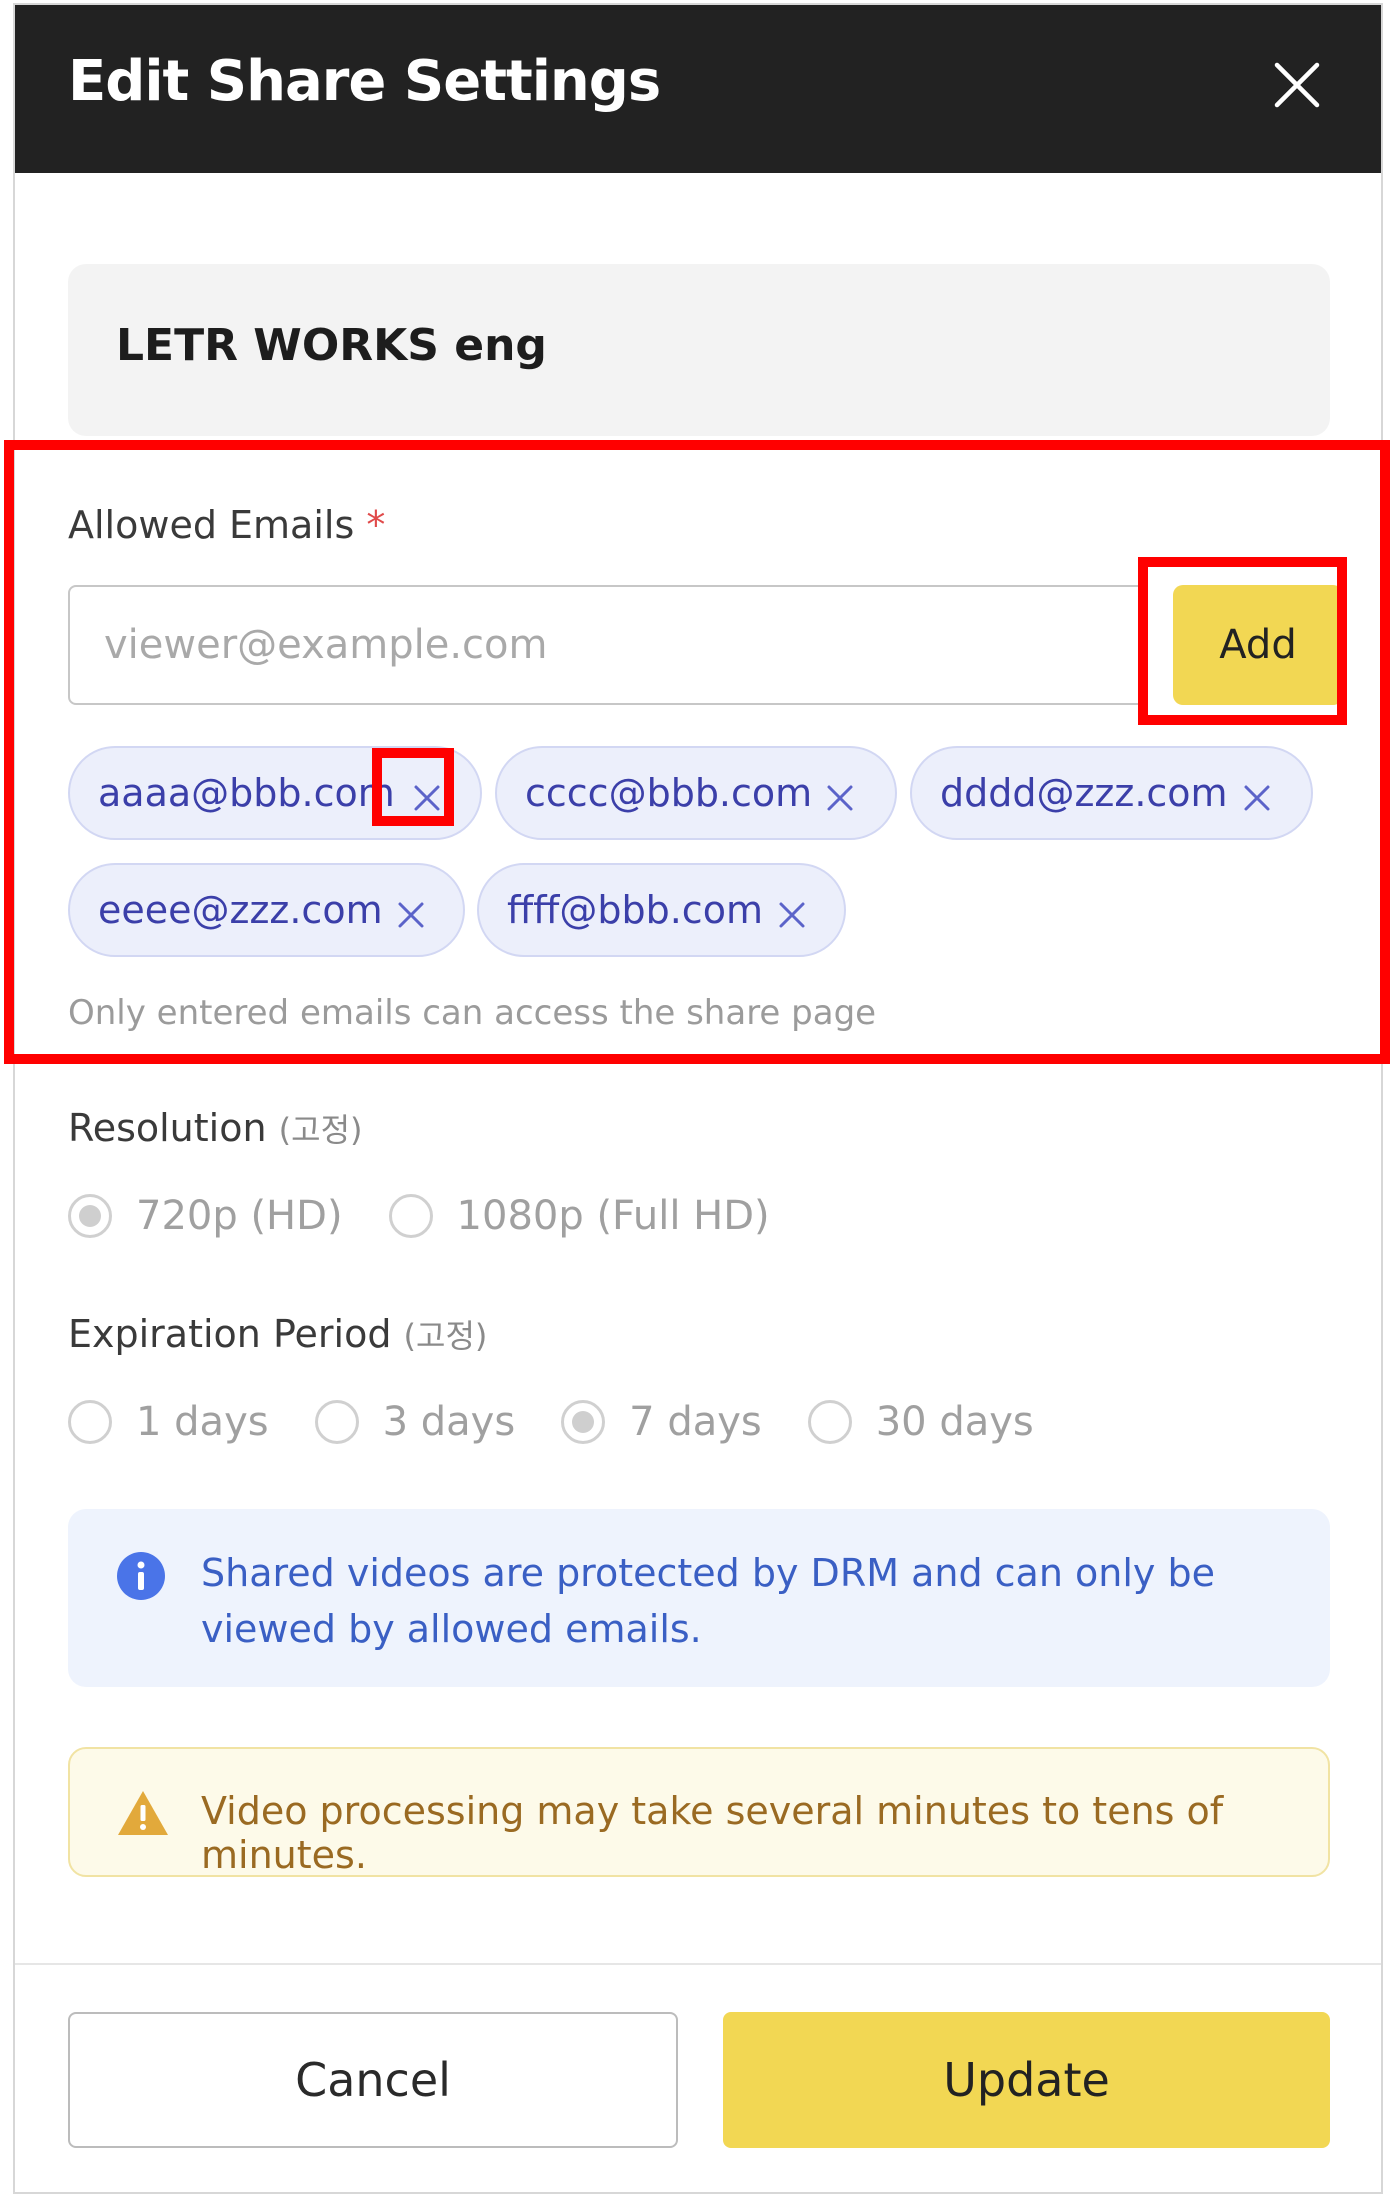  I want to click on radio-30-days, so click(829, 1422).